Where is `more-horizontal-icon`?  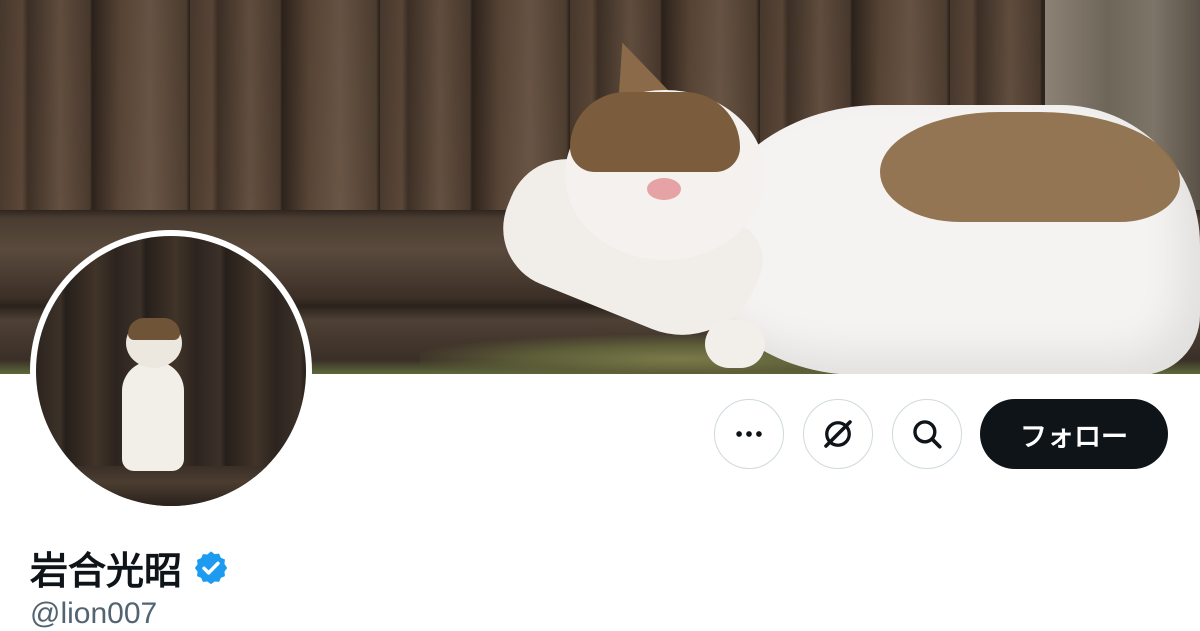
more-horizontal-icon is located at coordinates (749, 434).